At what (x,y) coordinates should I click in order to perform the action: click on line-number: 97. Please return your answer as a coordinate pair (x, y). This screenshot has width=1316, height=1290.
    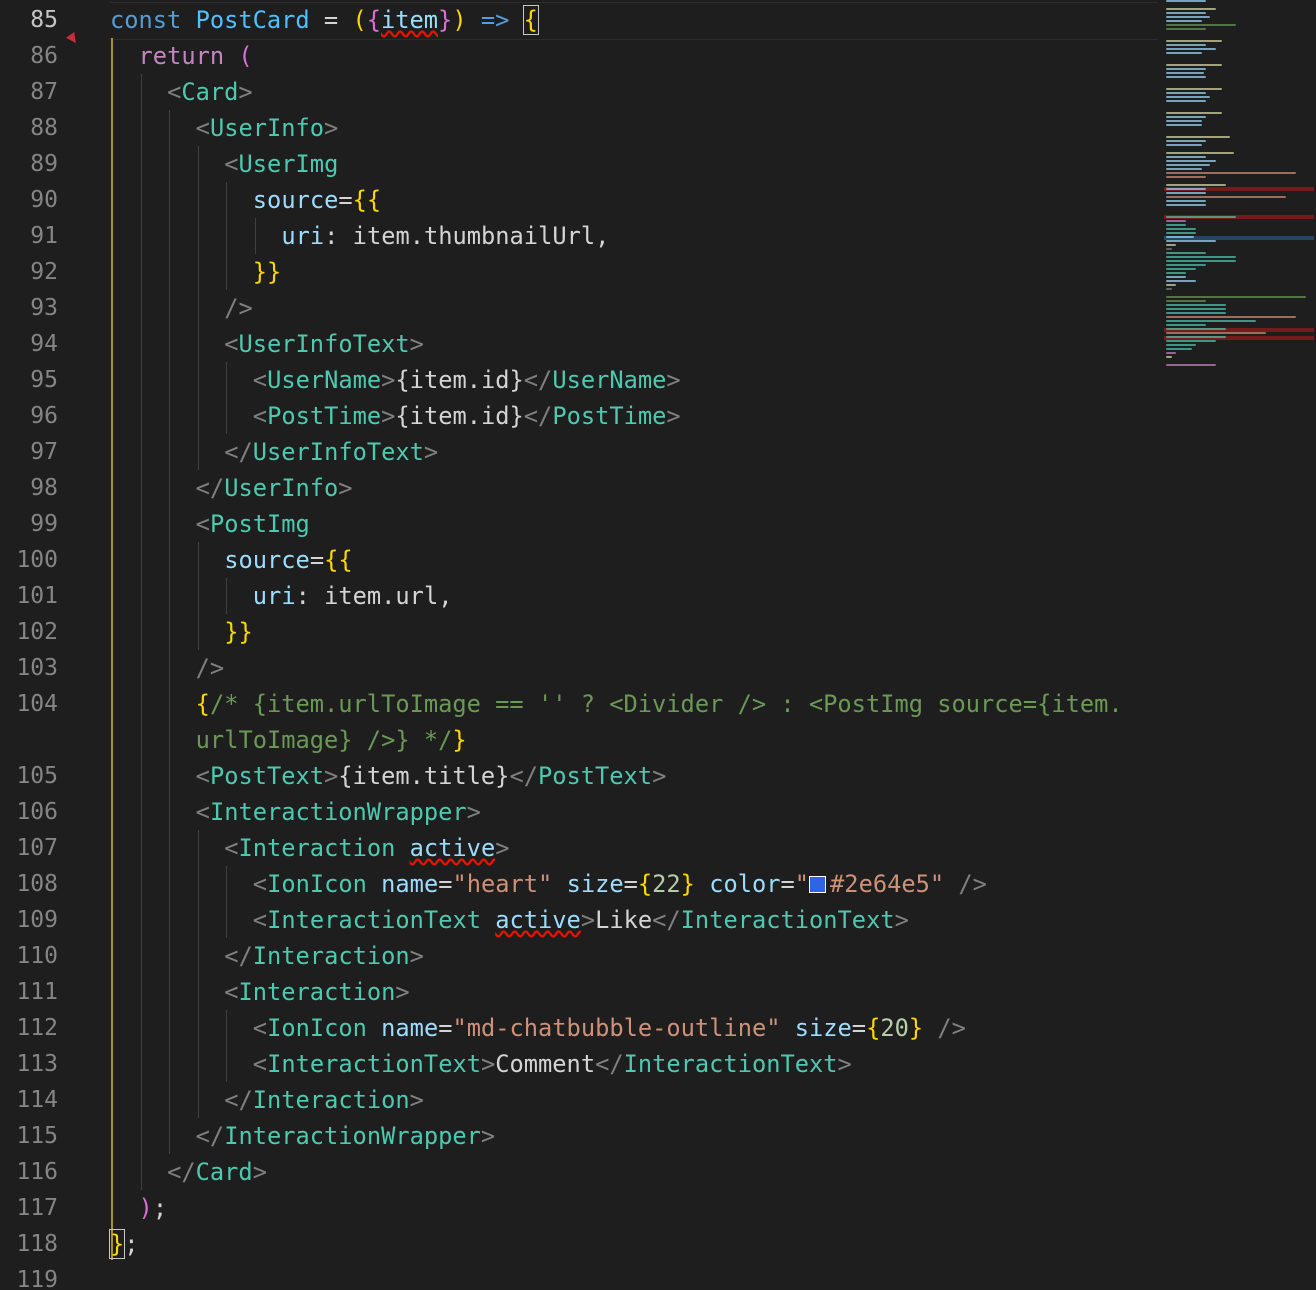
    Looking at the image, I should click on (44, 452).